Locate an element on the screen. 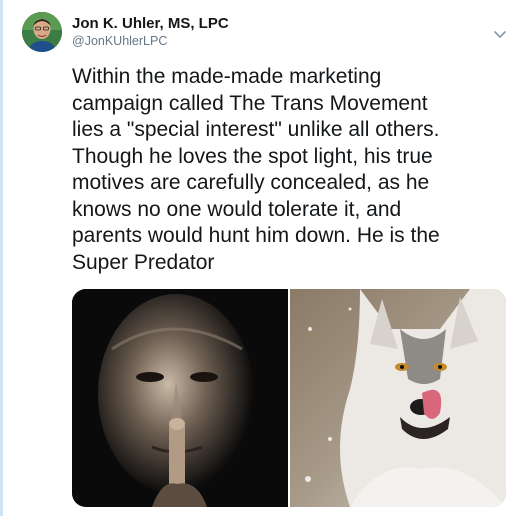 This screenshot has width=528, height=516. author-display-name: Jon K. Uhler, MS, LPC is located at coordinates (150, 23).